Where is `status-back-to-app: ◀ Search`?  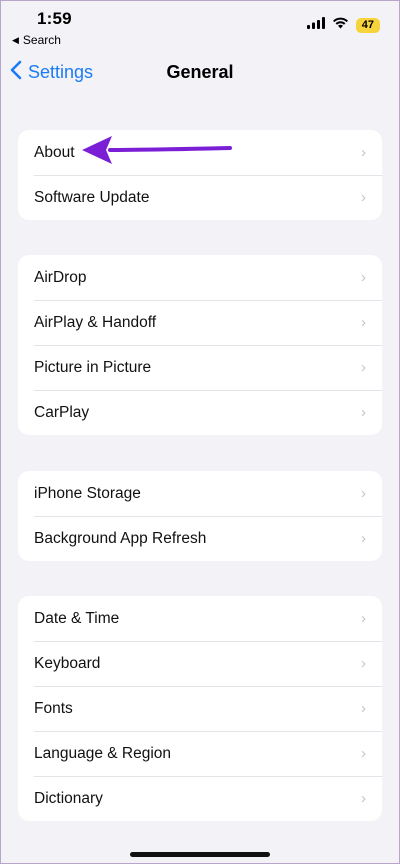 status-back-to-app: ◀ Search is located at coordinates (36, 40).